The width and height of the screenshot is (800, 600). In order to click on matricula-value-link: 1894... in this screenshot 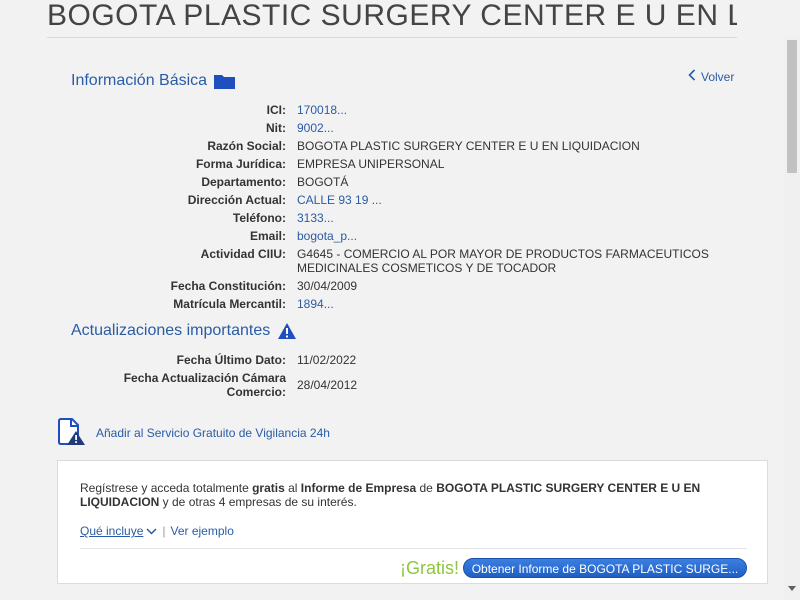, I will do `click(517, 304)`.